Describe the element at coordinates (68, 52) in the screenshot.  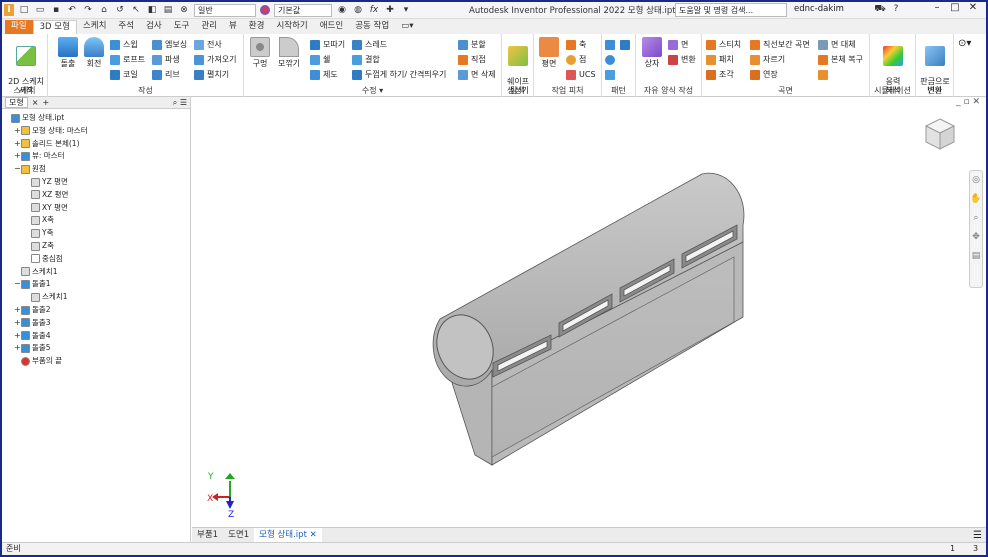
I see `extrude-button: 돌출` at that location.